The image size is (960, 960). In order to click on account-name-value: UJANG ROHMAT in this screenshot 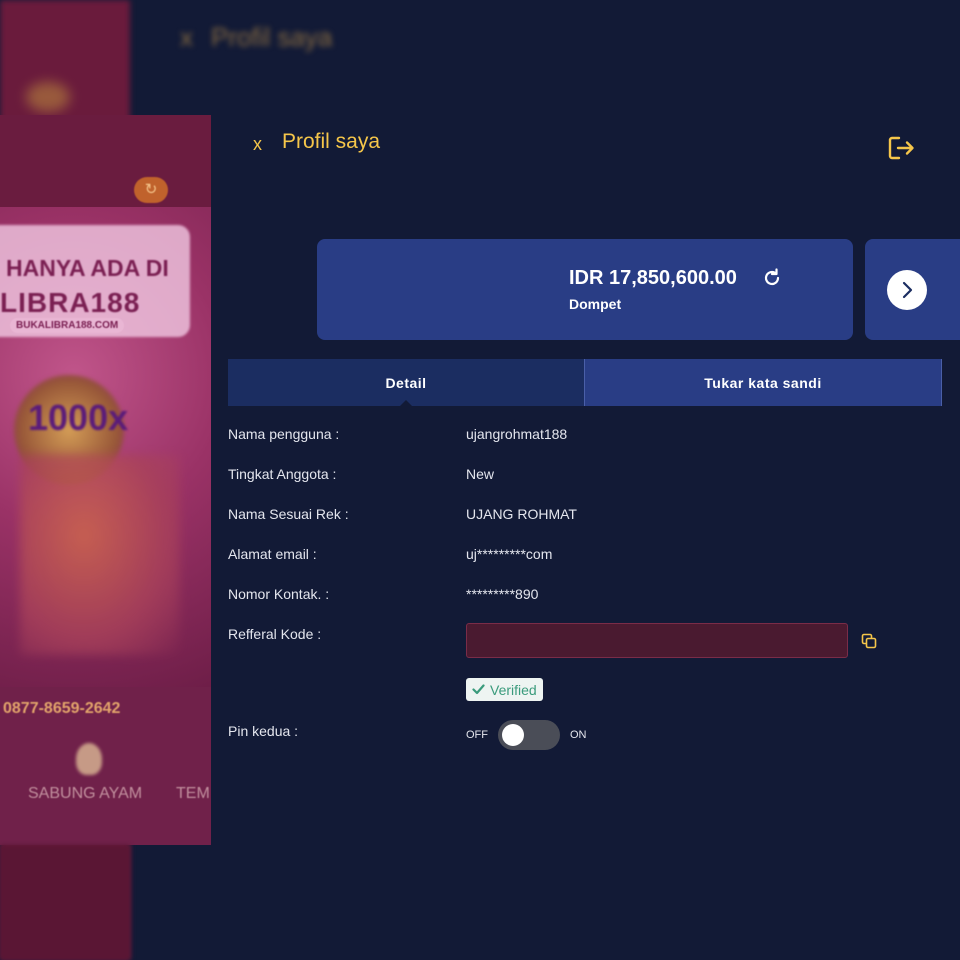, I will do `click(521, 514)`.